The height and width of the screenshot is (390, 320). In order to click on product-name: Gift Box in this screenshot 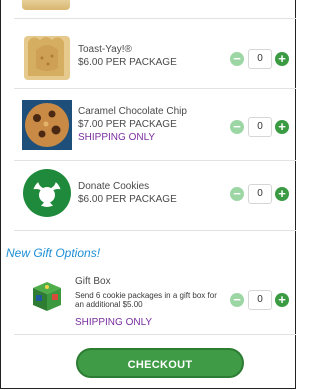, I will do `click(93, 281)`.